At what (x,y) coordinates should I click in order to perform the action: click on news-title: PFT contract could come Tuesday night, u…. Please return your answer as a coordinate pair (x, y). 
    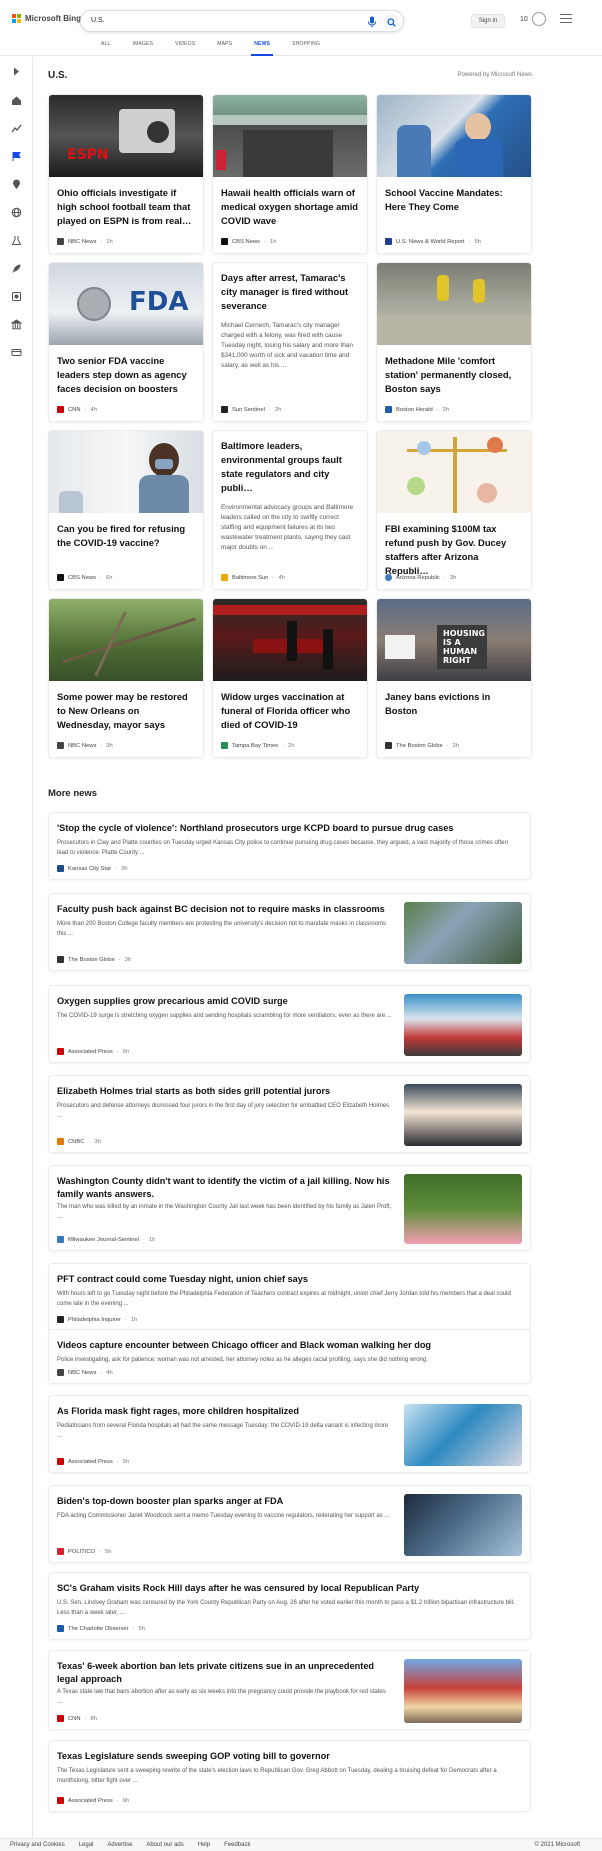
    Looking at the image, I should click on (287, 1279).